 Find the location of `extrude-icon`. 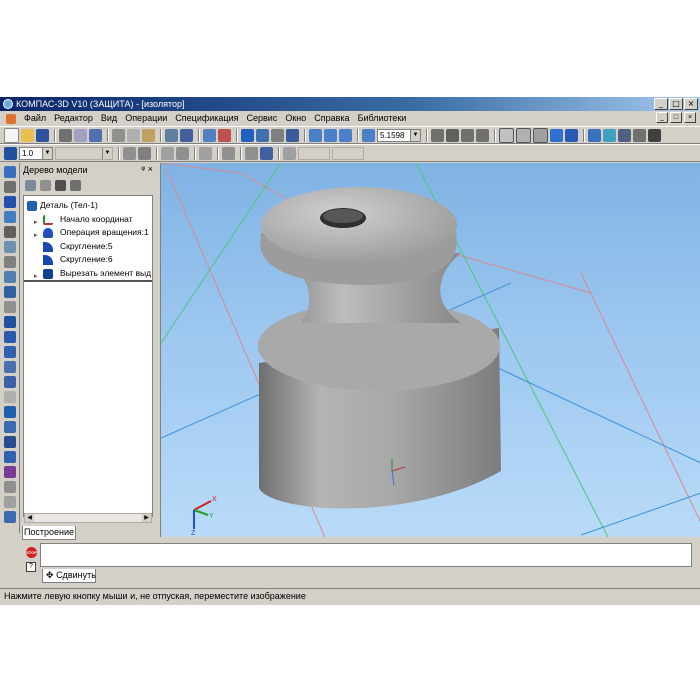

extrude-icon is located at coordinates (10, 322).